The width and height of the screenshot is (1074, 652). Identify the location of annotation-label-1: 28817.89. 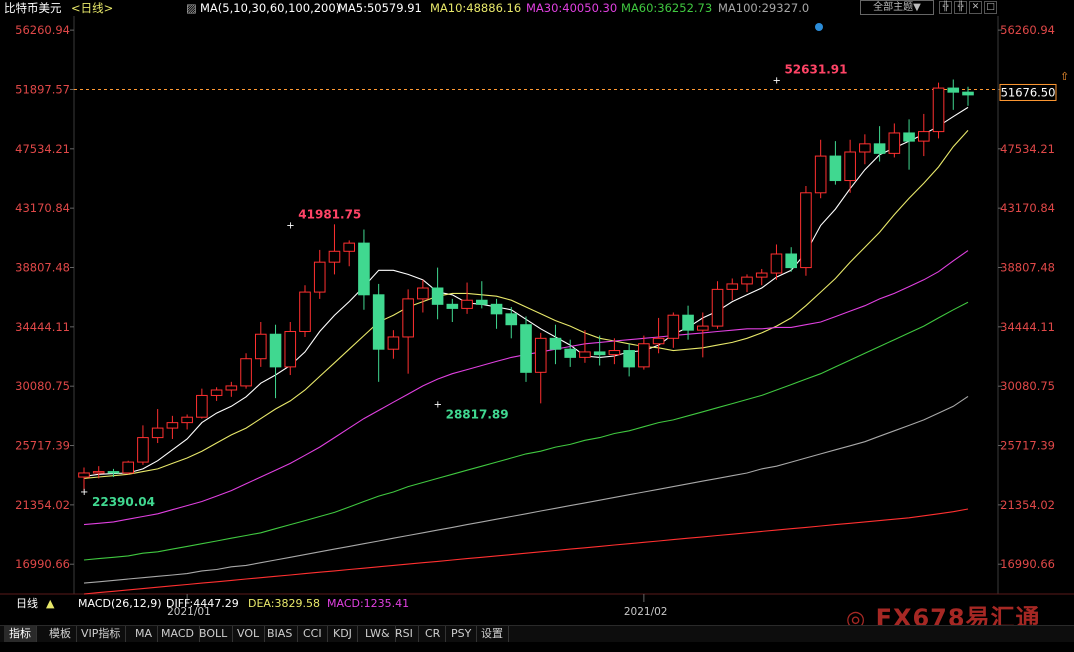
(477, 414).